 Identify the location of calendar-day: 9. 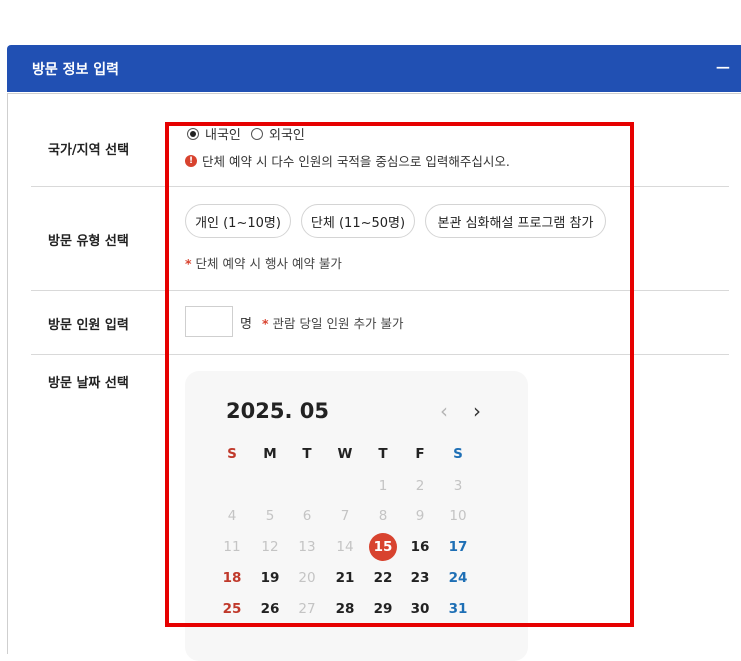
(420, 516).